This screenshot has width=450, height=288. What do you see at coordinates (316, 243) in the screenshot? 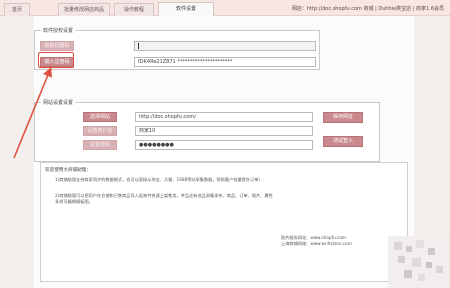
I see `contact-line-2: 上海商铺网络：www.wnhstzon.com` at bounding box center [316, 243].